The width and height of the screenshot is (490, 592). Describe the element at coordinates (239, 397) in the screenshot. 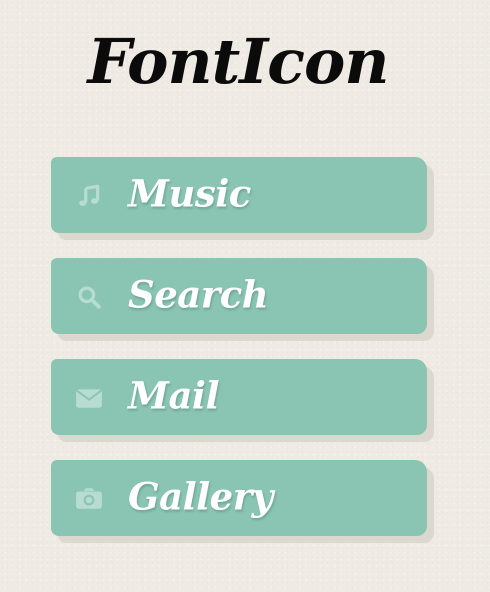

I see `menu-item-mail: Mail` at that location.